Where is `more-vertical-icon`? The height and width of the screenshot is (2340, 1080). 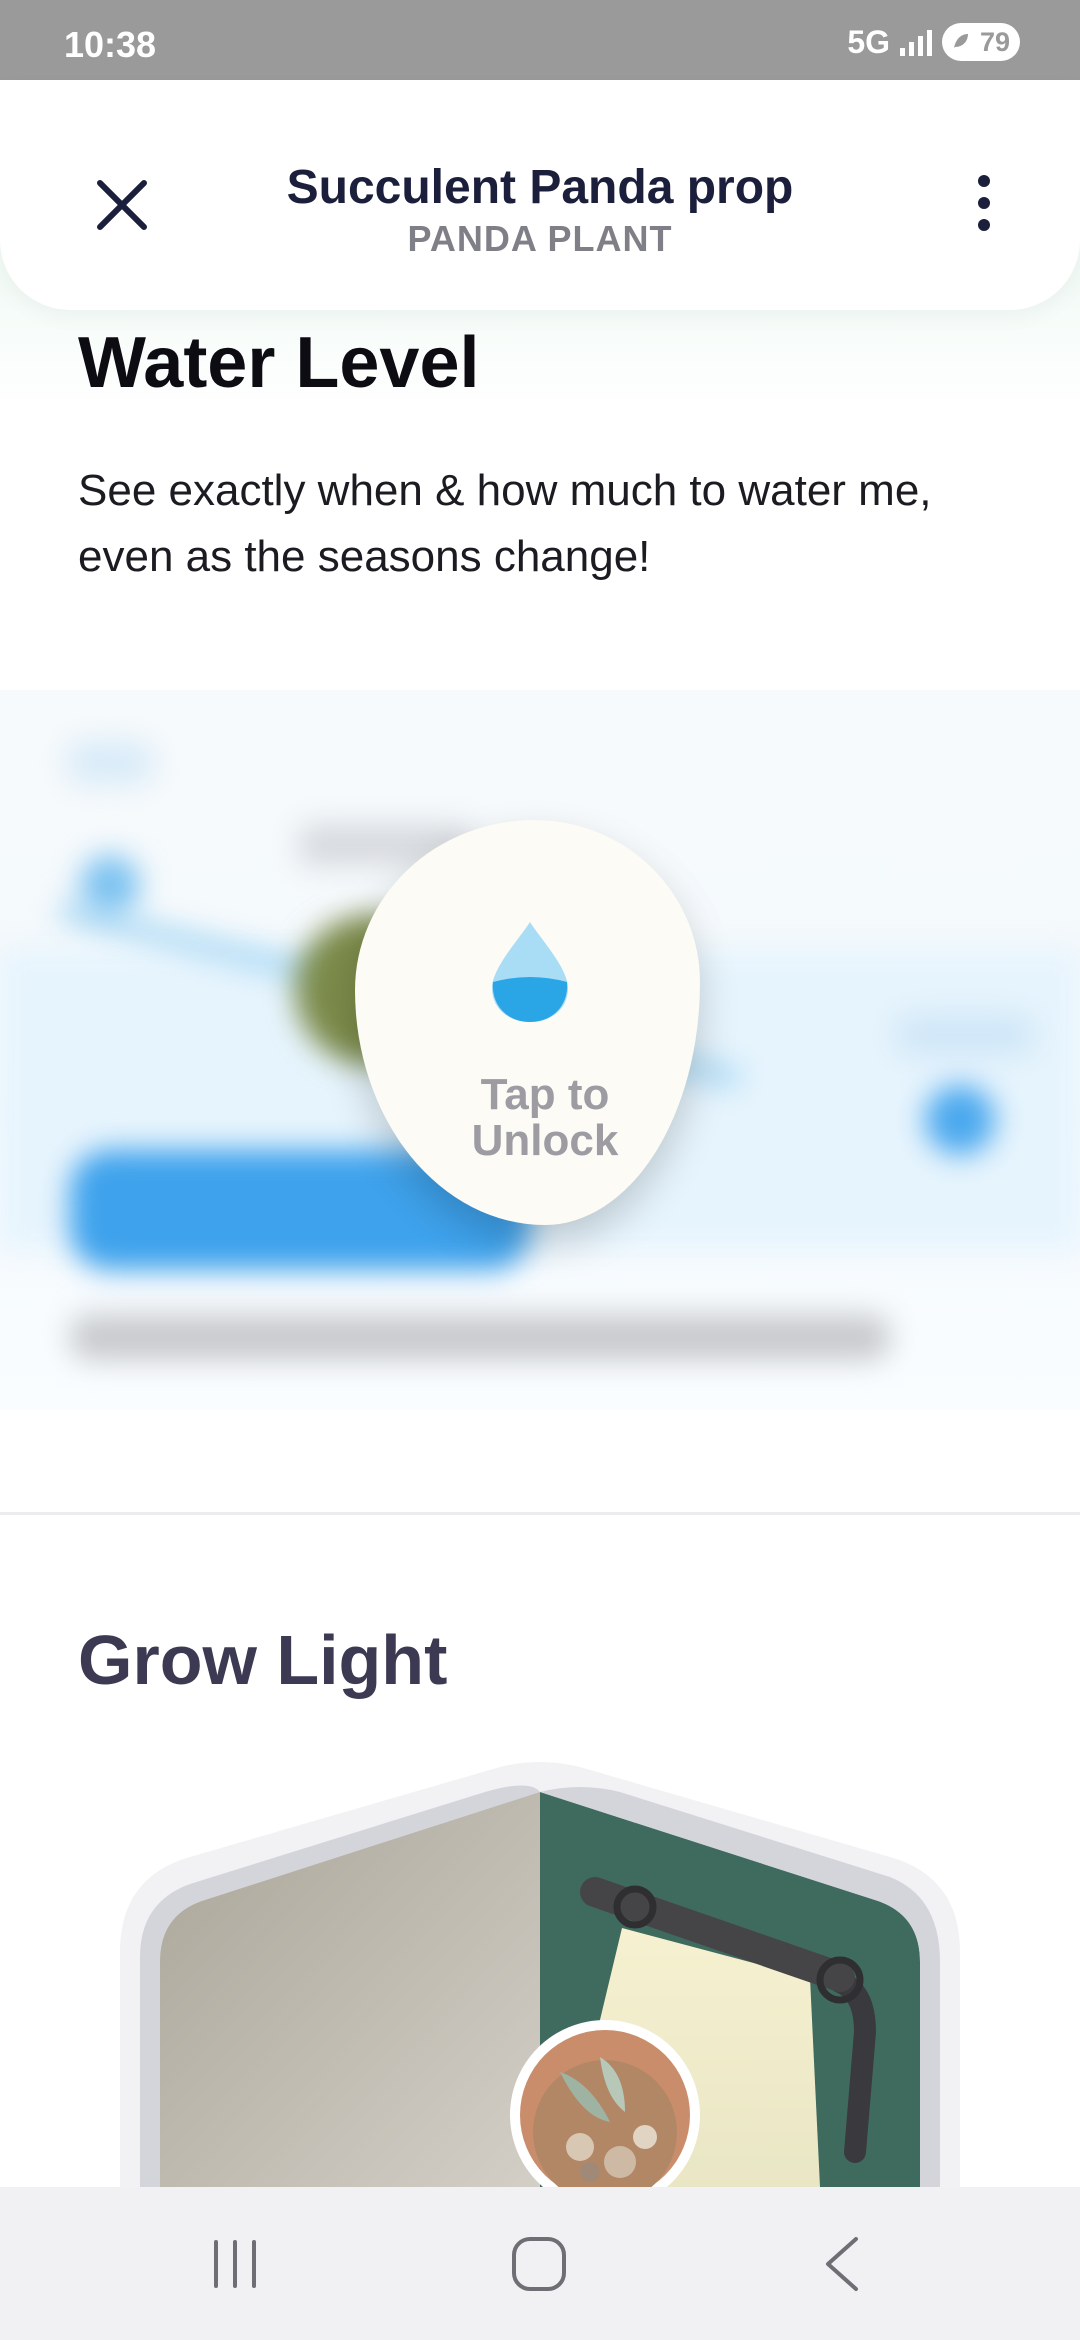 more-vertical-icon is located at coordinates (984, 203).